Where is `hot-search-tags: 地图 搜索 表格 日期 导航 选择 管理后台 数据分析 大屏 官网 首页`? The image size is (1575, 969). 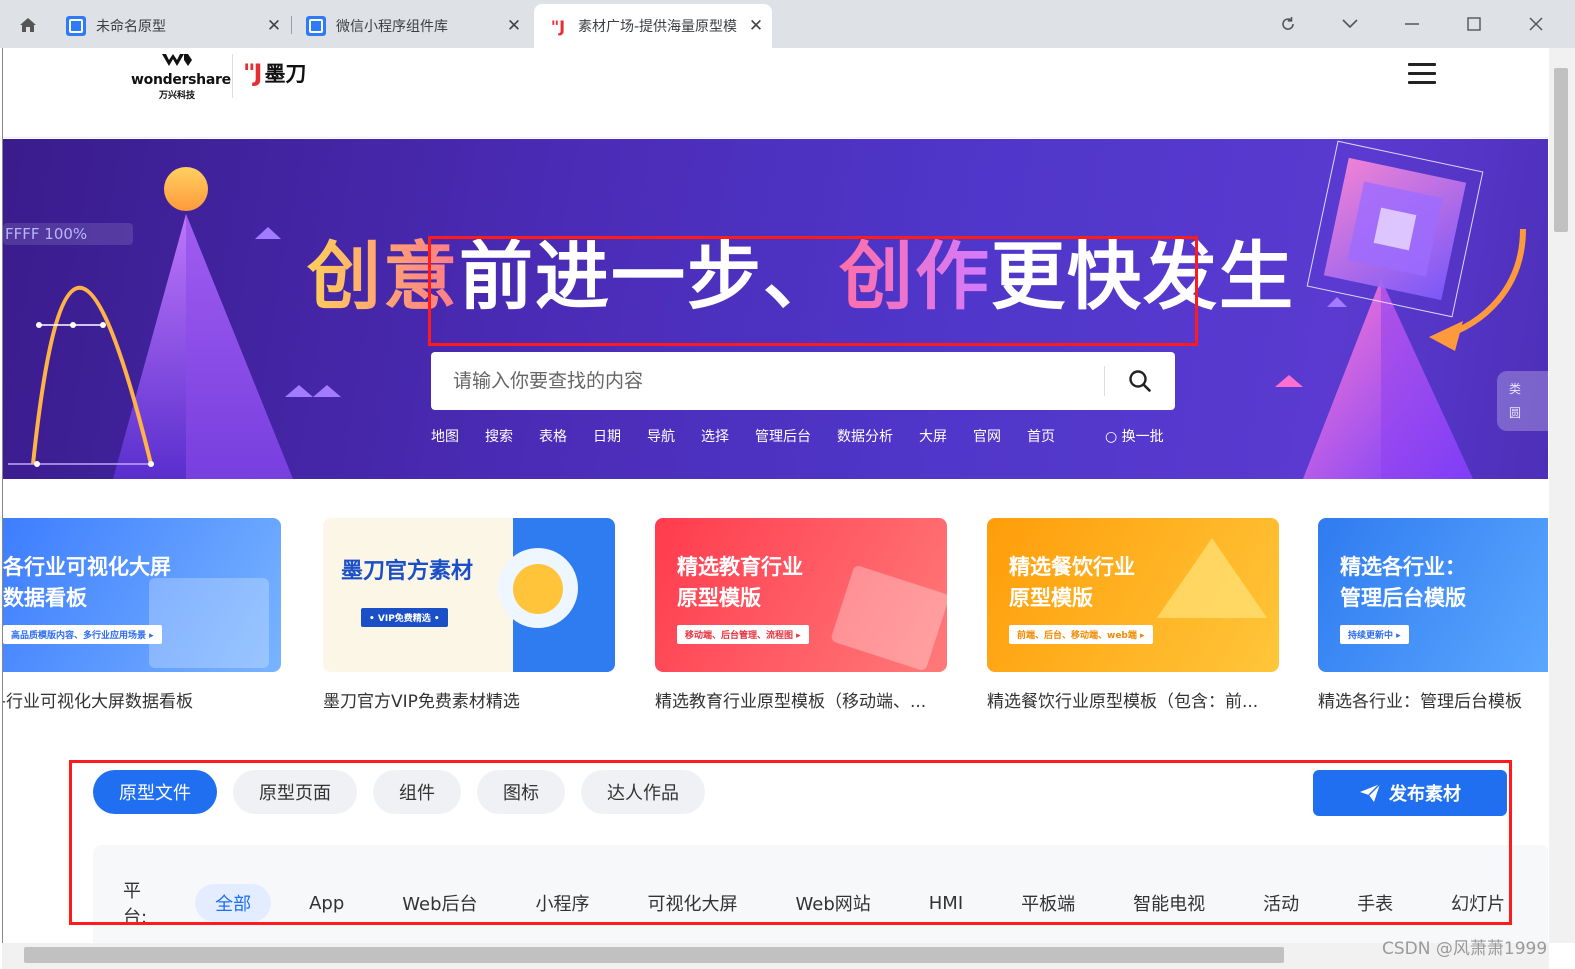 hot-search-tags: 地图 搜索 表格 日期 导航 选择 管理后台 数据分析 大屏 官网 首页 is located at coordinates (803, 436).